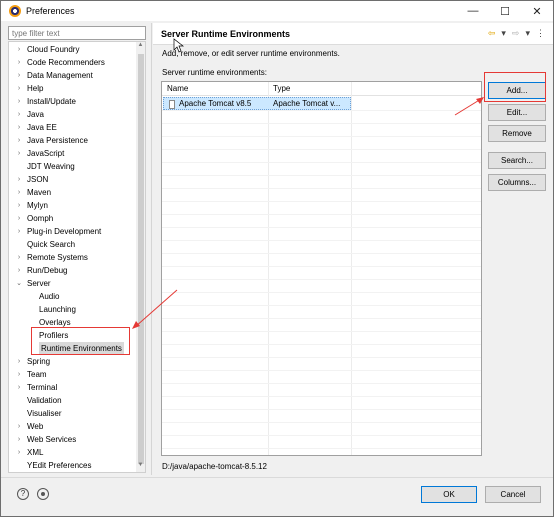 The width and height of the screenshot is (554, 517). I want to click on cancel-button: Cancel, so click(513, 494).